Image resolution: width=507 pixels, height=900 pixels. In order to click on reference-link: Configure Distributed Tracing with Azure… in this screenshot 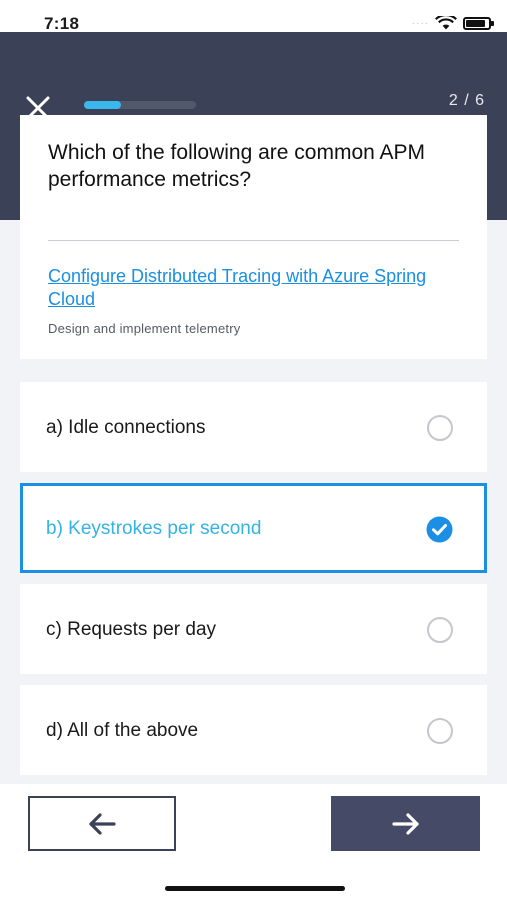, I will do `click(253, 288)`.